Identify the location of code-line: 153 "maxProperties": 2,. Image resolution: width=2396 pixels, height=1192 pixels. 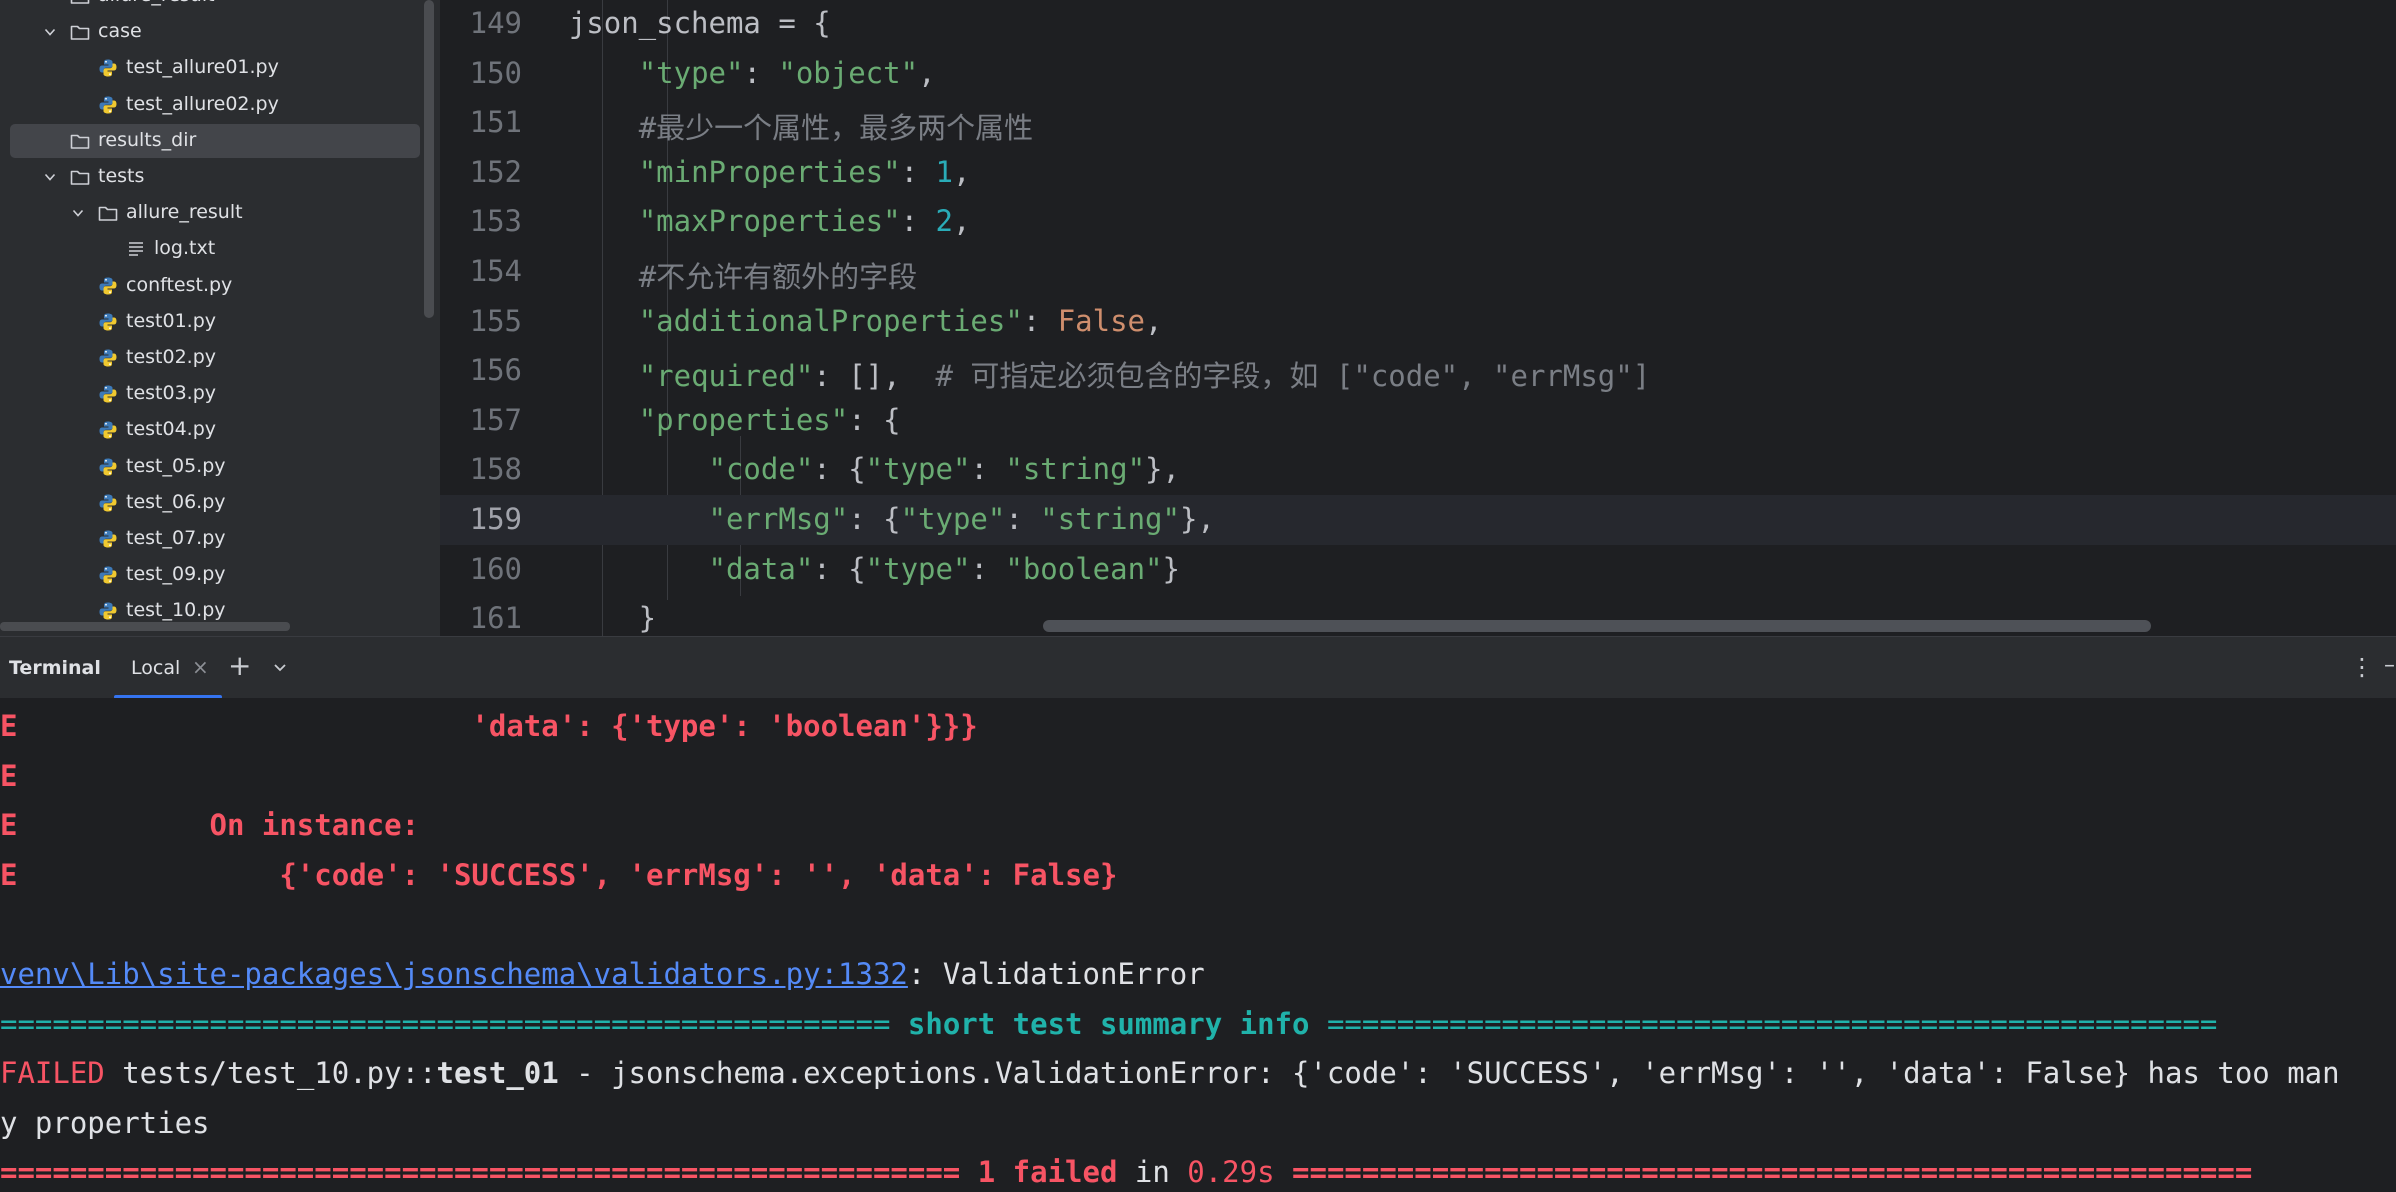
(1418, 222).